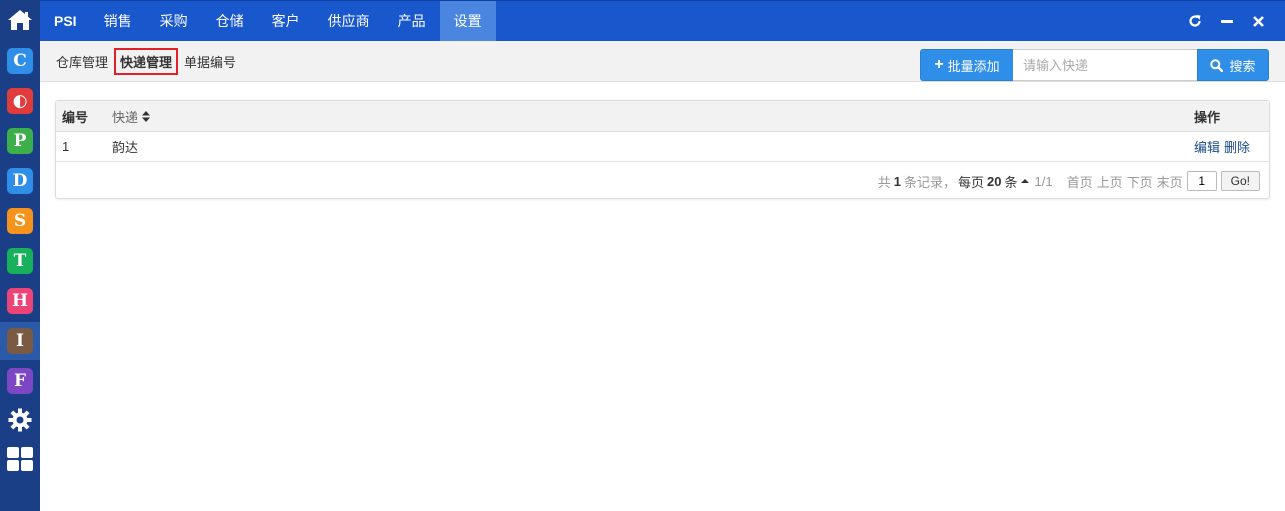 Image resolution: width=1285 pixels, height=511 pixels. What do you see at coordinates (20, 301) in the screenshot?
I see `sidebar-app-icon: H` at bounding box center [20, 301].